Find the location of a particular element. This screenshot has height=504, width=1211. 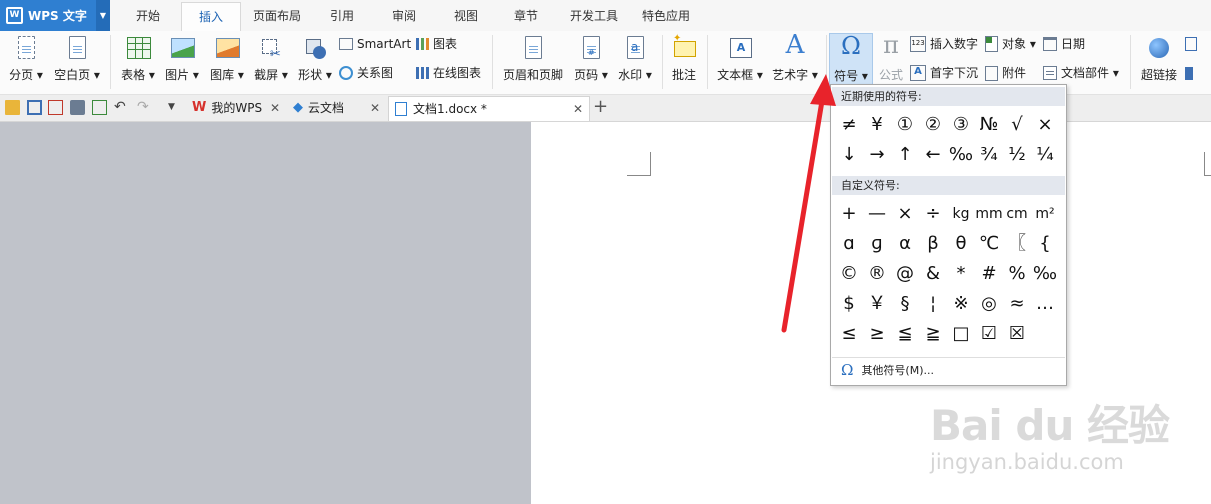

annotation-arrow is located at coordinates (808, 203).